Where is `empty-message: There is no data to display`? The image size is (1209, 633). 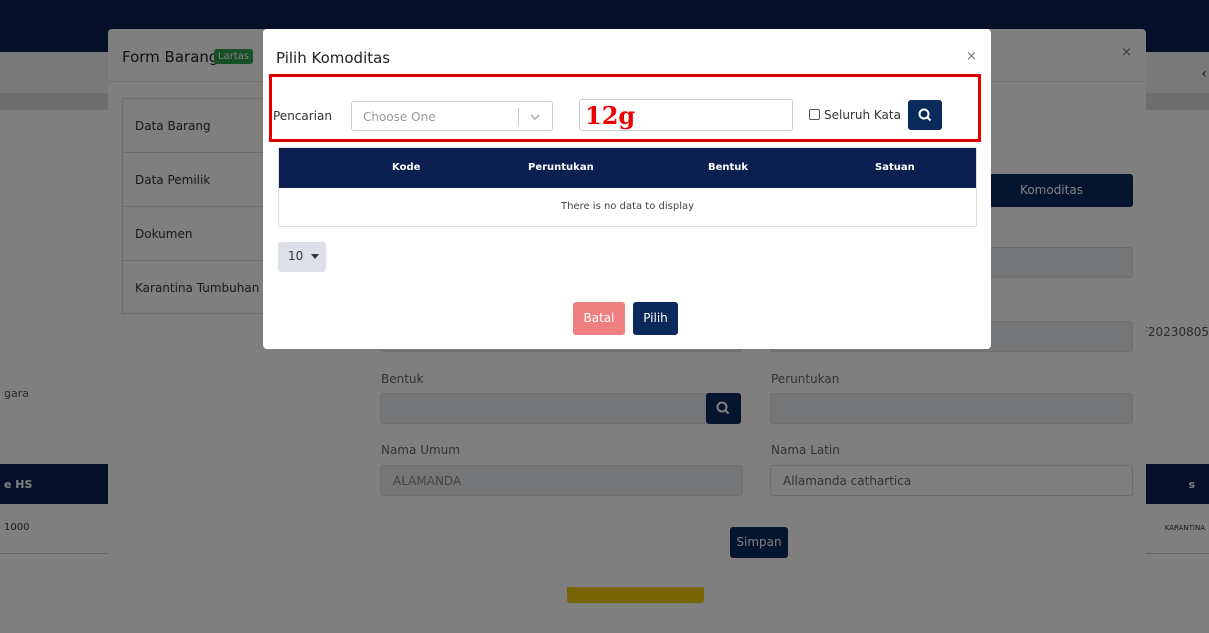
empty-message: There is no data to display is located at coordinates (627, 206).